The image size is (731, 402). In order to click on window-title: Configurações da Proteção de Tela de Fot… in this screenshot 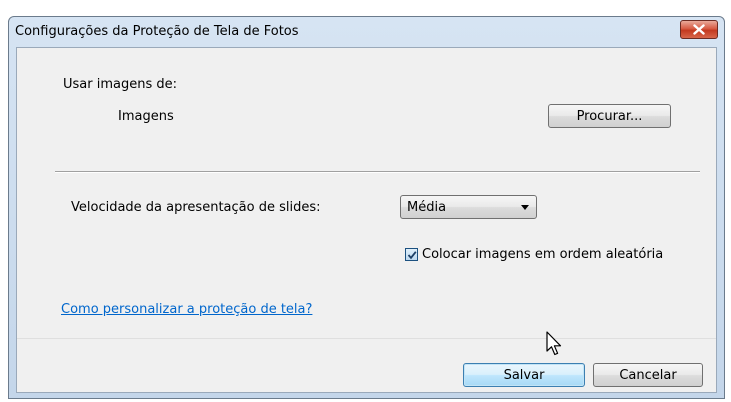, I will do `click(157, 31)`.